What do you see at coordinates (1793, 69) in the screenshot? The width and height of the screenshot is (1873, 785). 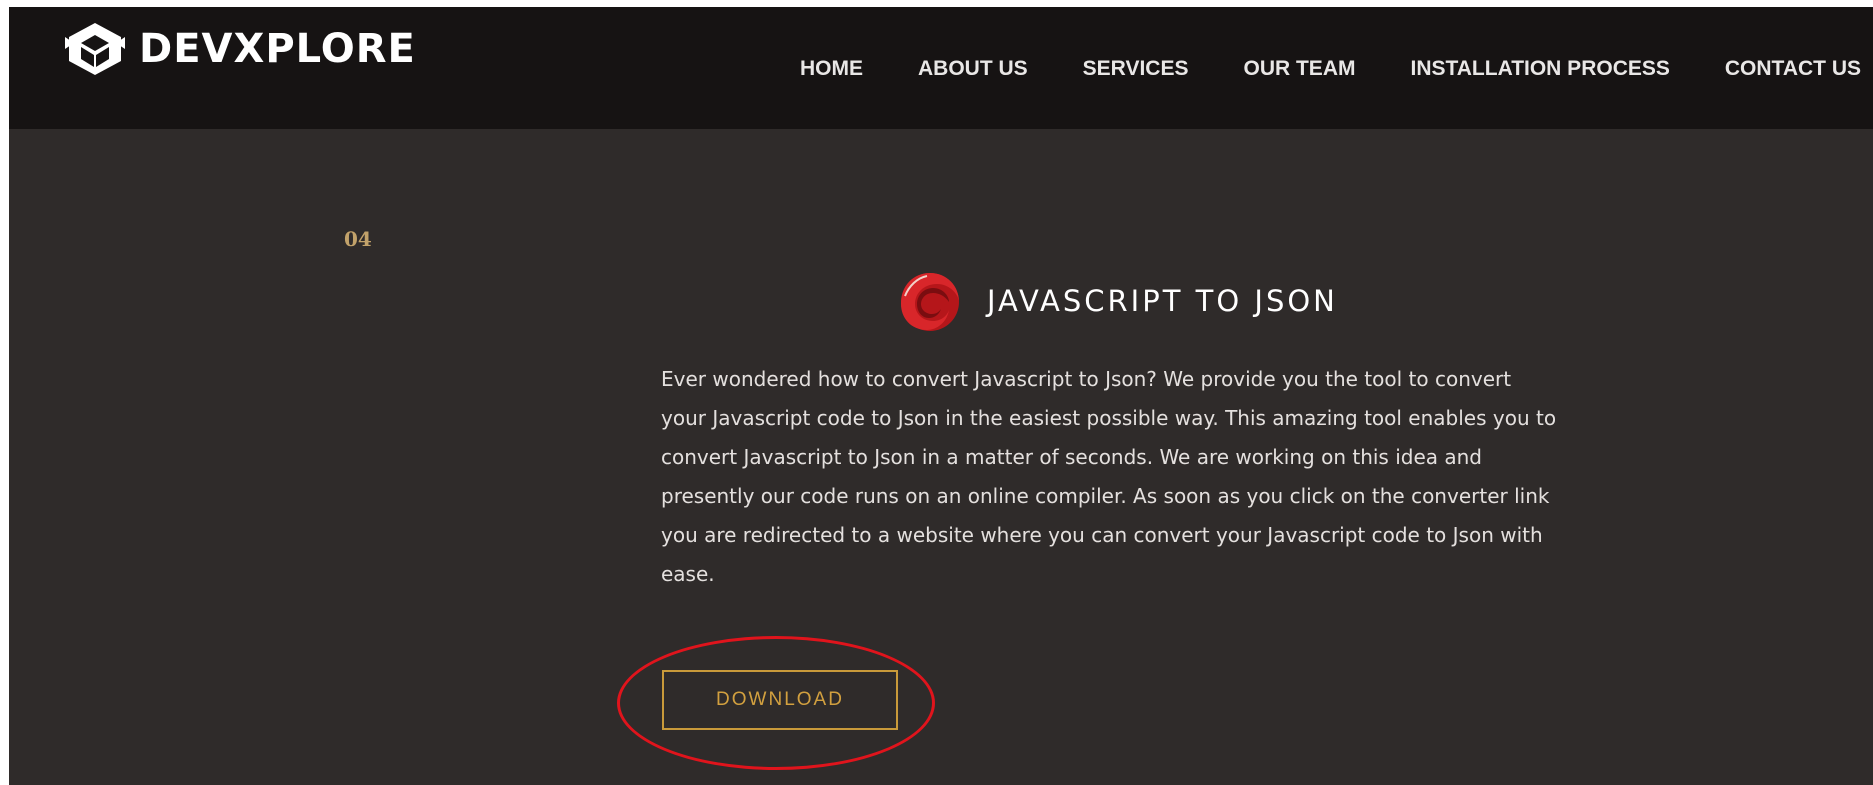 I see `nav-link-contact-us: CONTACT US` at bounding box center [1793, 69].